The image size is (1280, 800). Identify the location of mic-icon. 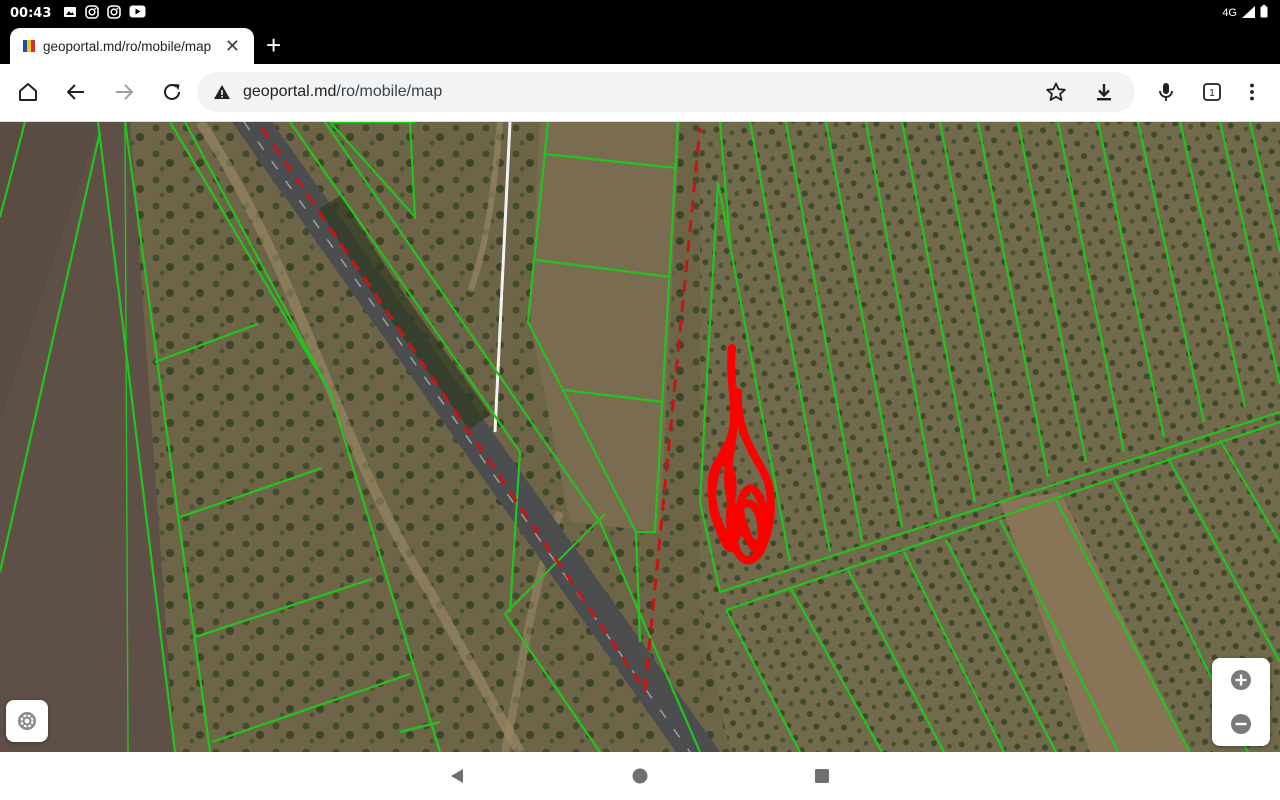
(1166, 92).